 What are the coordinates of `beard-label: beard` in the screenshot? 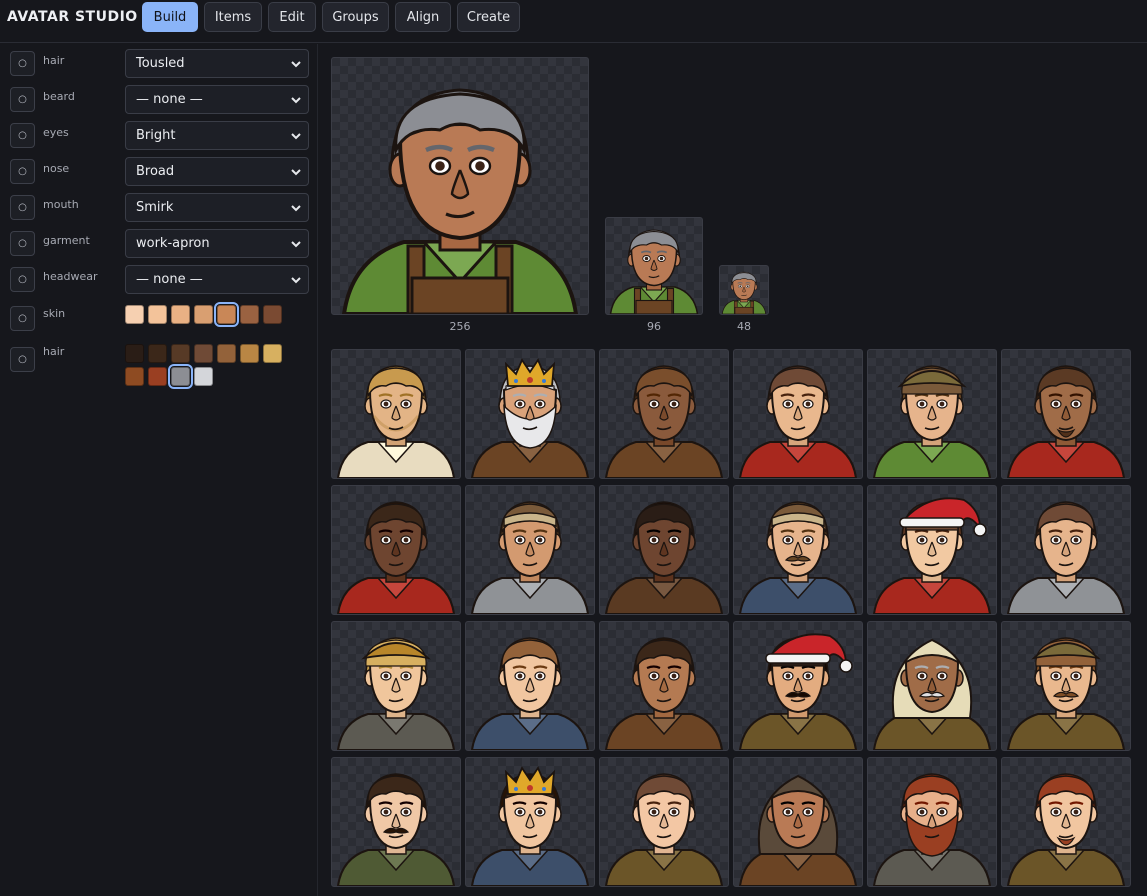 It's located at (59, 96).